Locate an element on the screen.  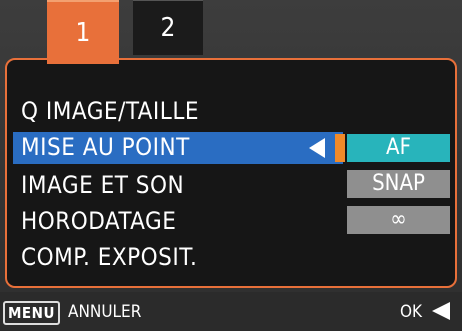
menu-item-label: HORODATAGE is located at coordinates (99, 221).